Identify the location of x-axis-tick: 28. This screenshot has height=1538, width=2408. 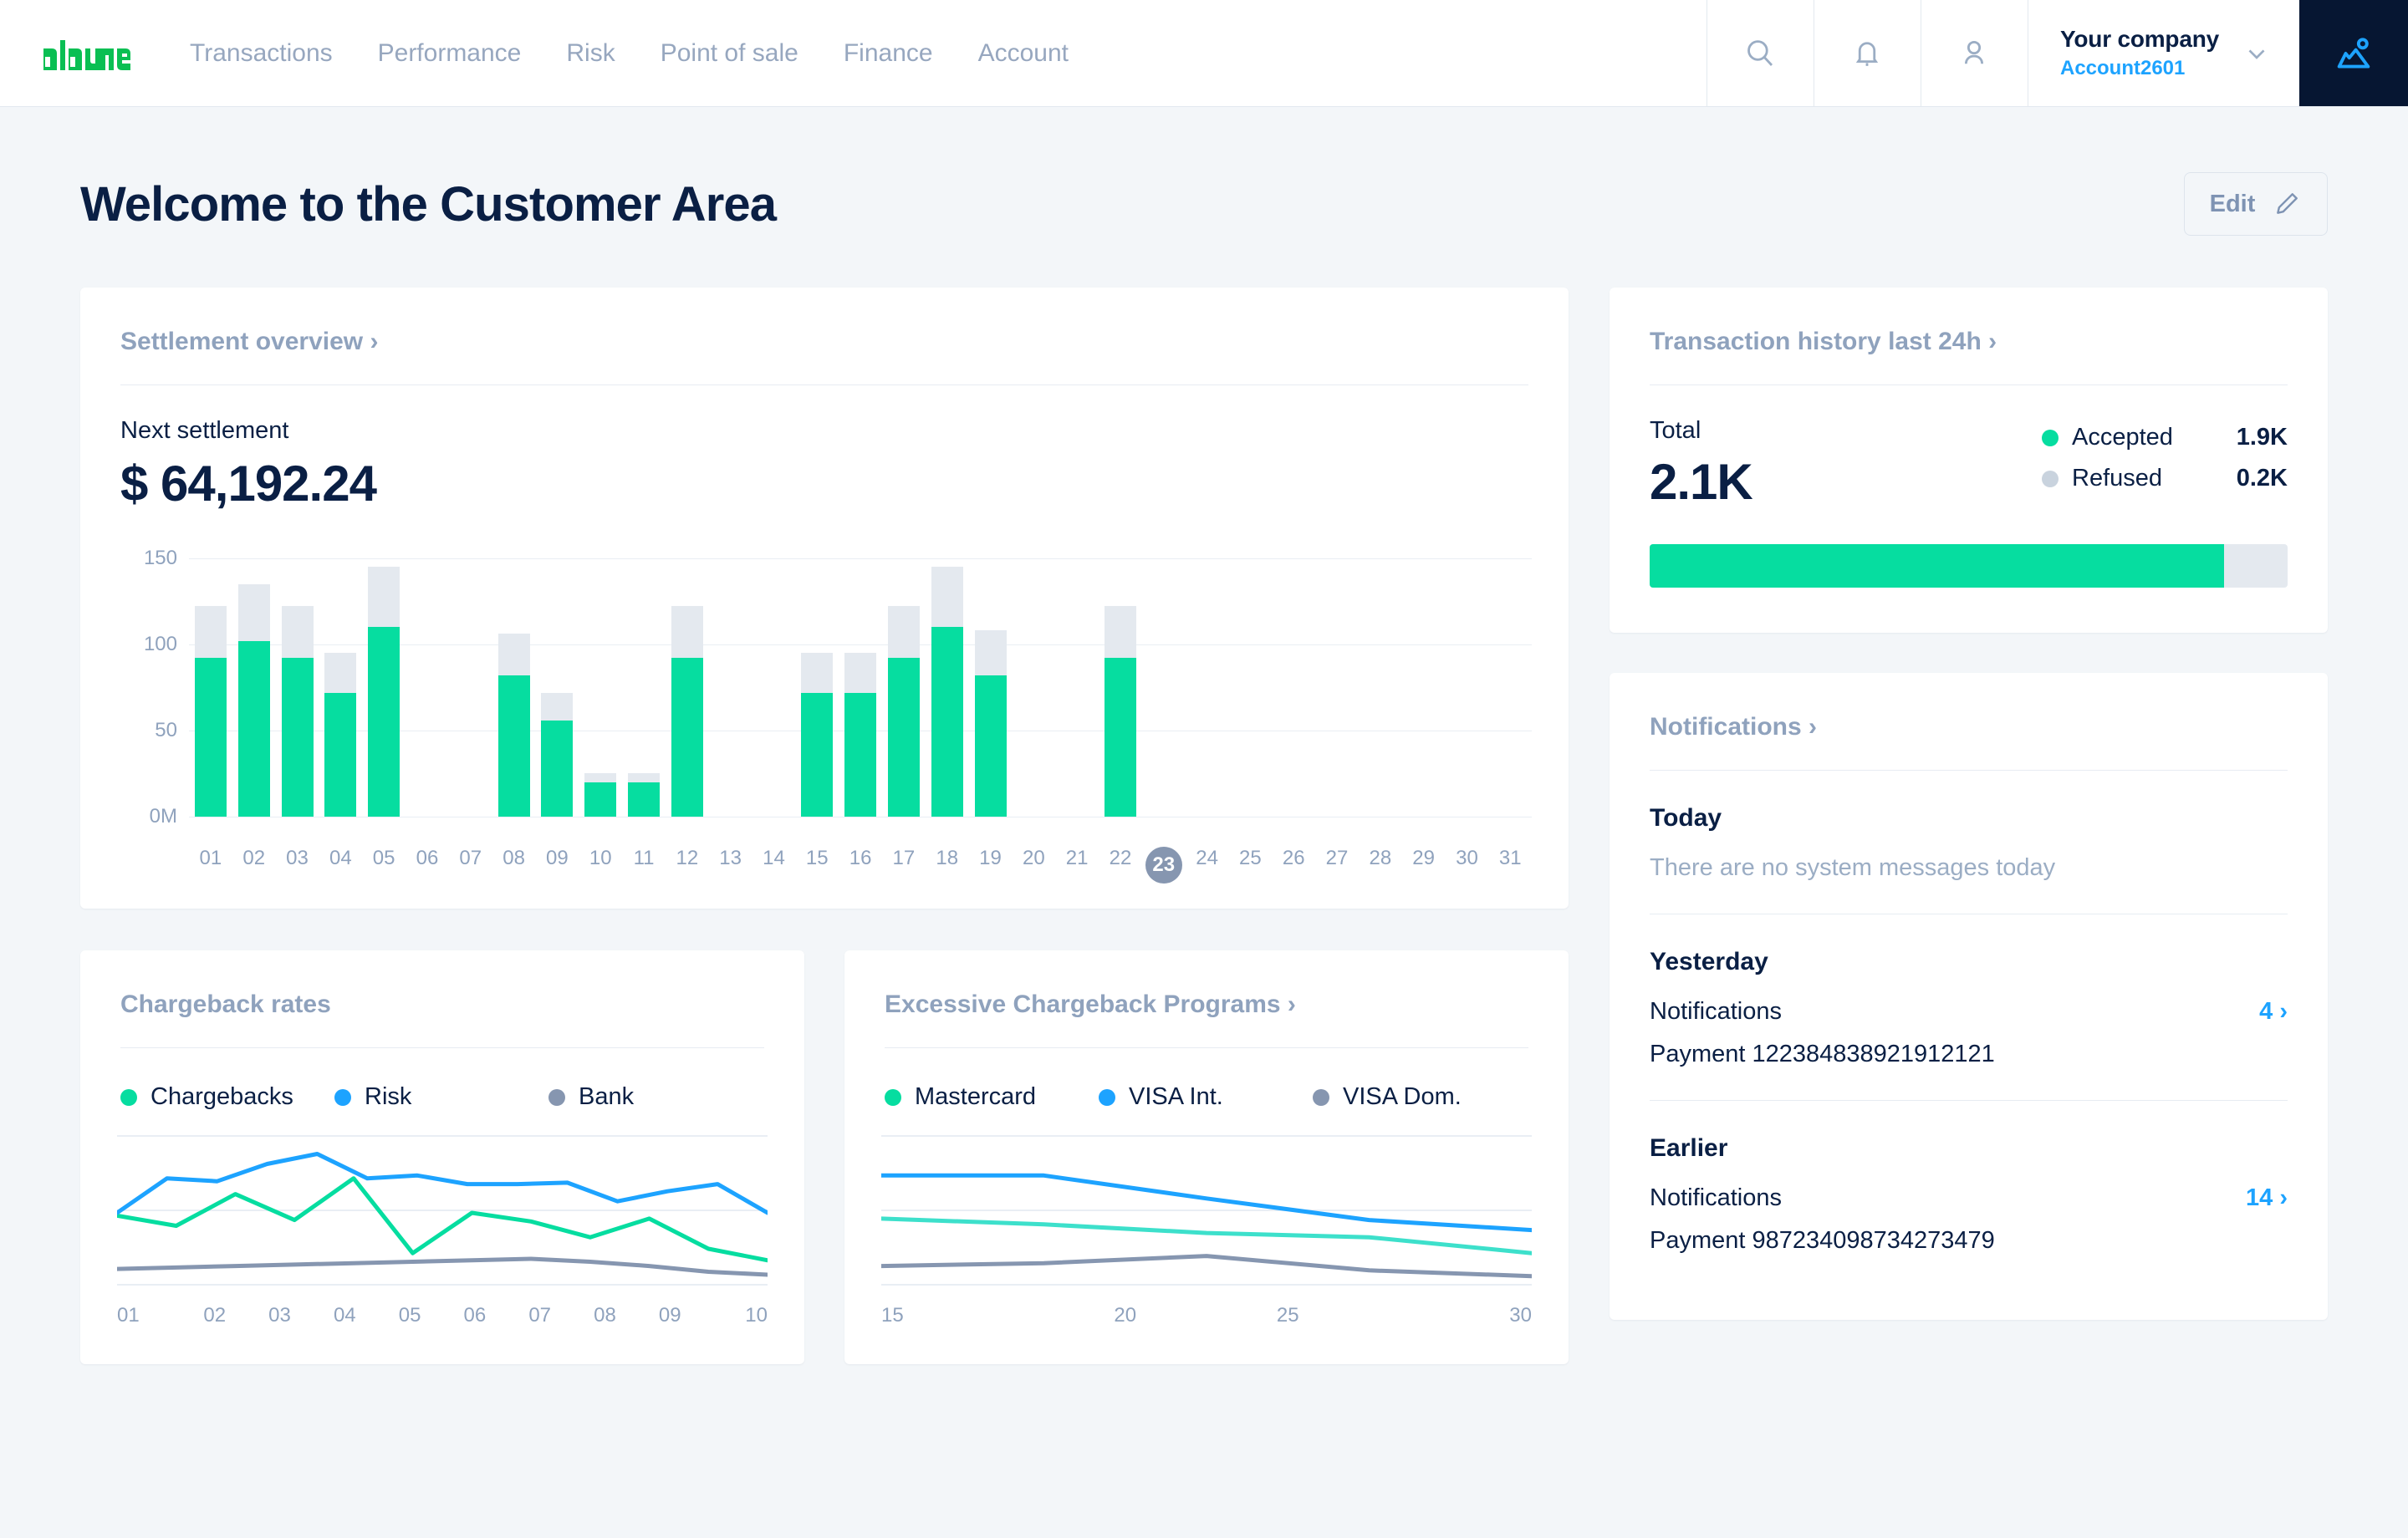
(1380, 866).